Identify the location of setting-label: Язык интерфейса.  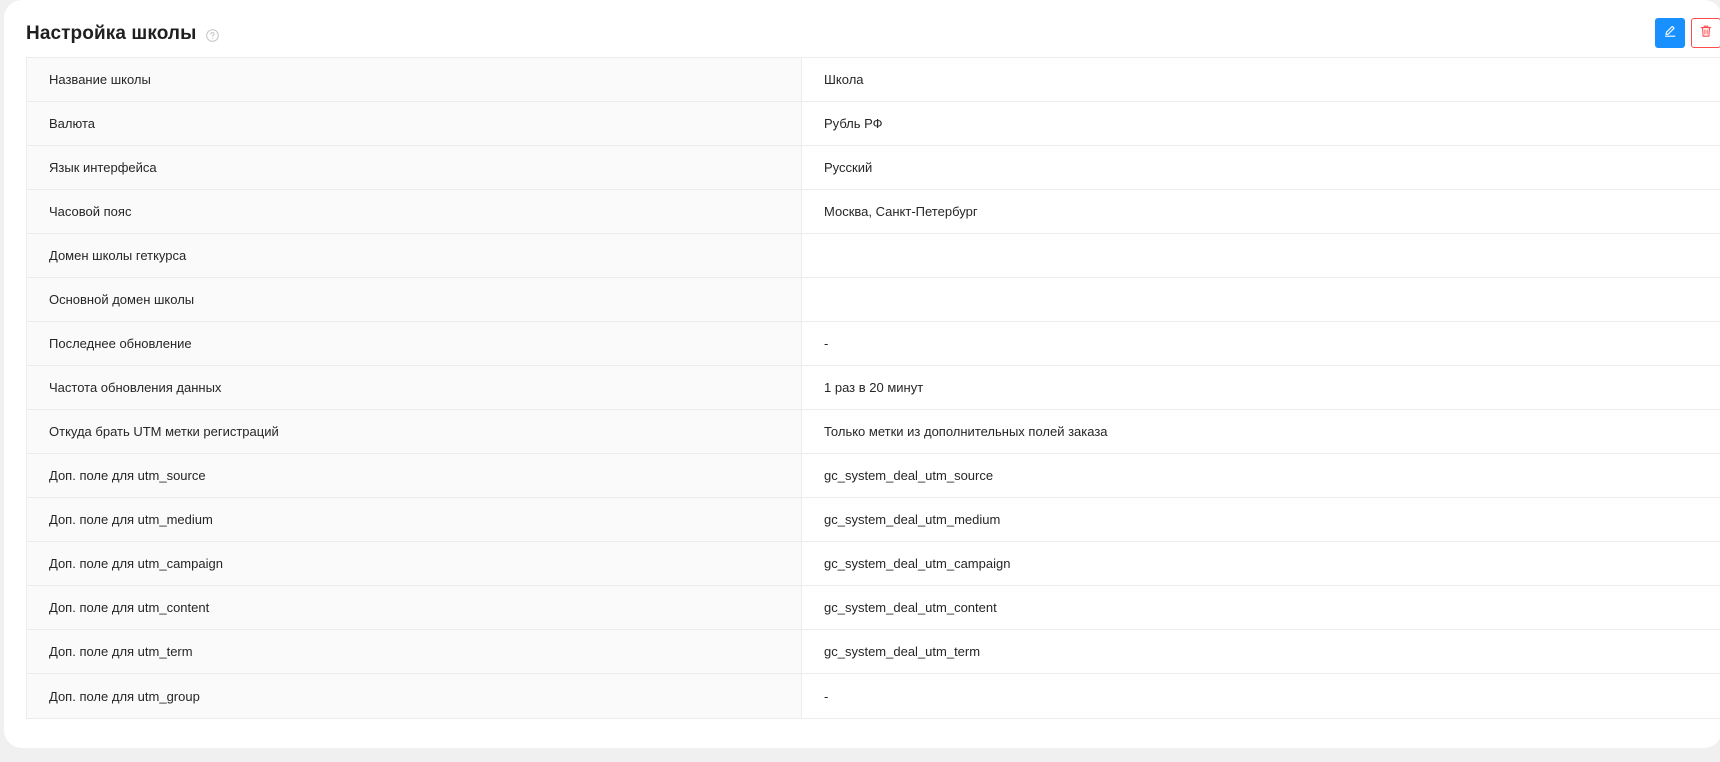
(414, 167).